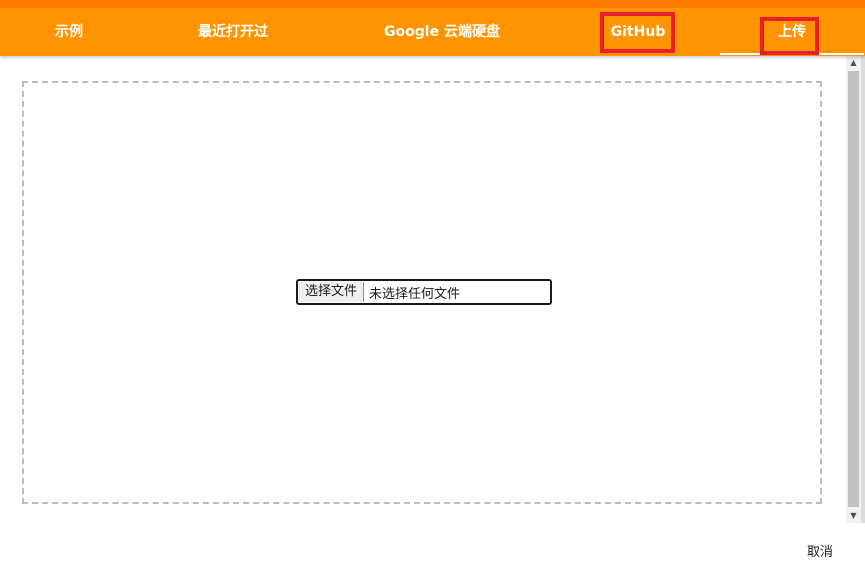 The width and height of the screenshot is (865, 575). I want to click on scrollbar-thumb, so click(853, 289).